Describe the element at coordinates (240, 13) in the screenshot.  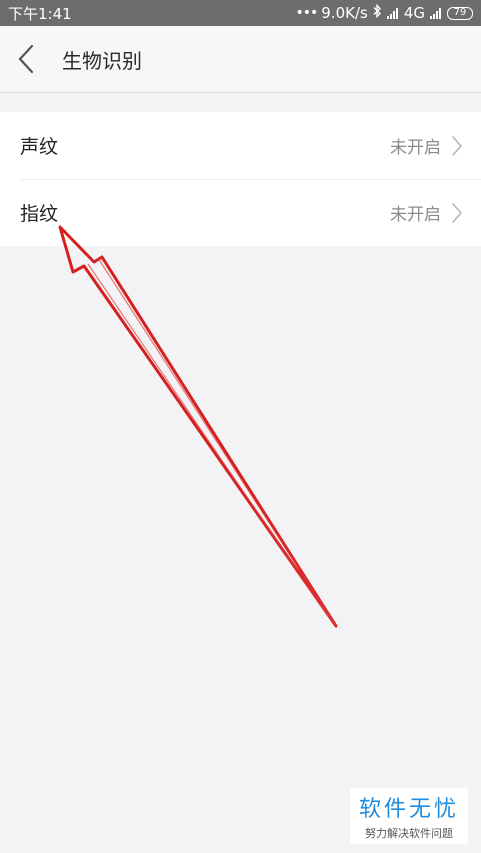
I see `status-bar: 下午1:41 ••• 9.0K/s 4G 79` at that location.